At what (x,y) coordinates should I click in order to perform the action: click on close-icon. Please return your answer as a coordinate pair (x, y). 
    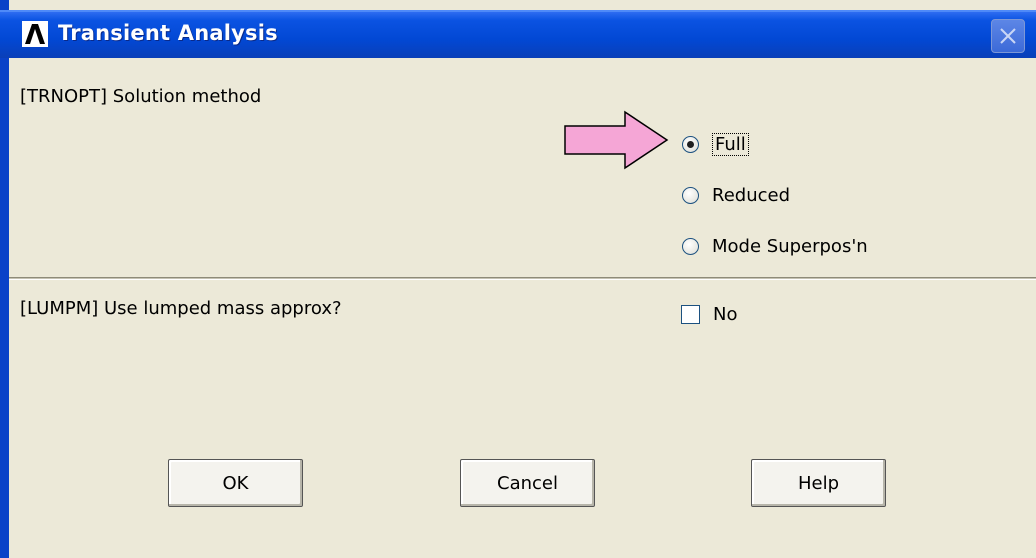
    Looking at the image, I should click on (1008, 36).